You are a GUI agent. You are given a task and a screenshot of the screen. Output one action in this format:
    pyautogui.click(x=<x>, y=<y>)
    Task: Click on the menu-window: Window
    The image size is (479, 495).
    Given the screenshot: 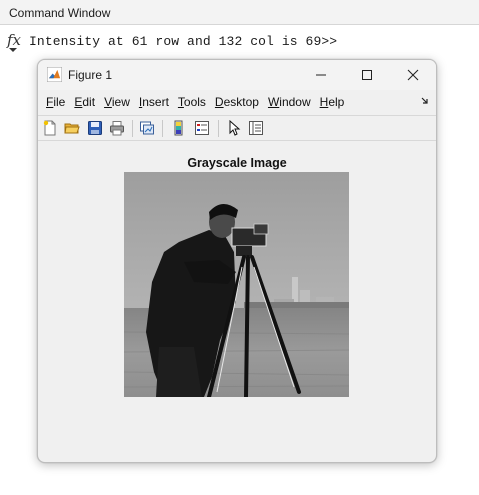 What is the action you would take?
    pyautogui.click(x=289, y=102)
    